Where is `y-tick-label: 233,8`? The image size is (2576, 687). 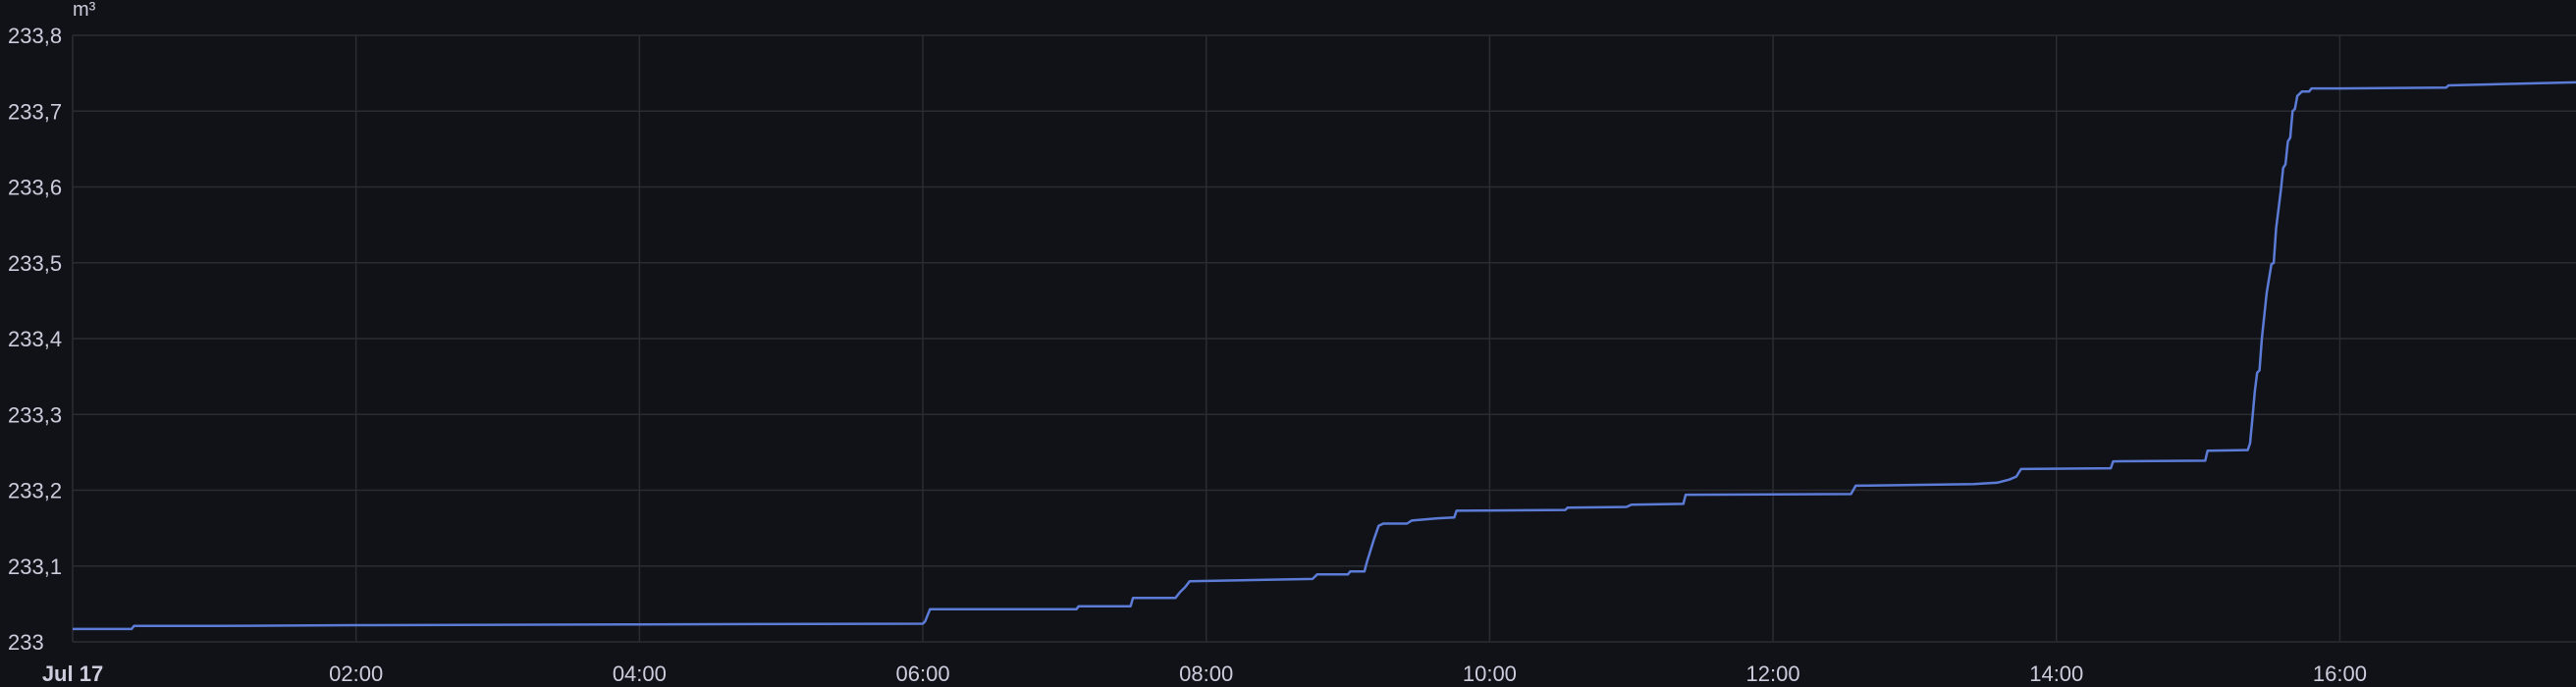 y-tick-label: 233,8 is located at coordinates (35, 36).